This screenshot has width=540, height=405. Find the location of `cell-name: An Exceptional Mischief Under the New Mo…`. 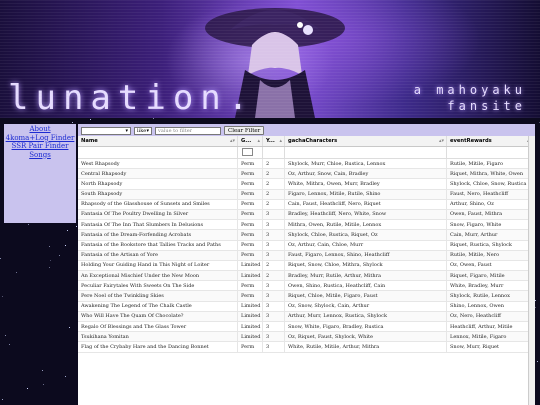

cell-name: An Exceptional Mischief Under the New Mo… is located at coordinates (158, 276).